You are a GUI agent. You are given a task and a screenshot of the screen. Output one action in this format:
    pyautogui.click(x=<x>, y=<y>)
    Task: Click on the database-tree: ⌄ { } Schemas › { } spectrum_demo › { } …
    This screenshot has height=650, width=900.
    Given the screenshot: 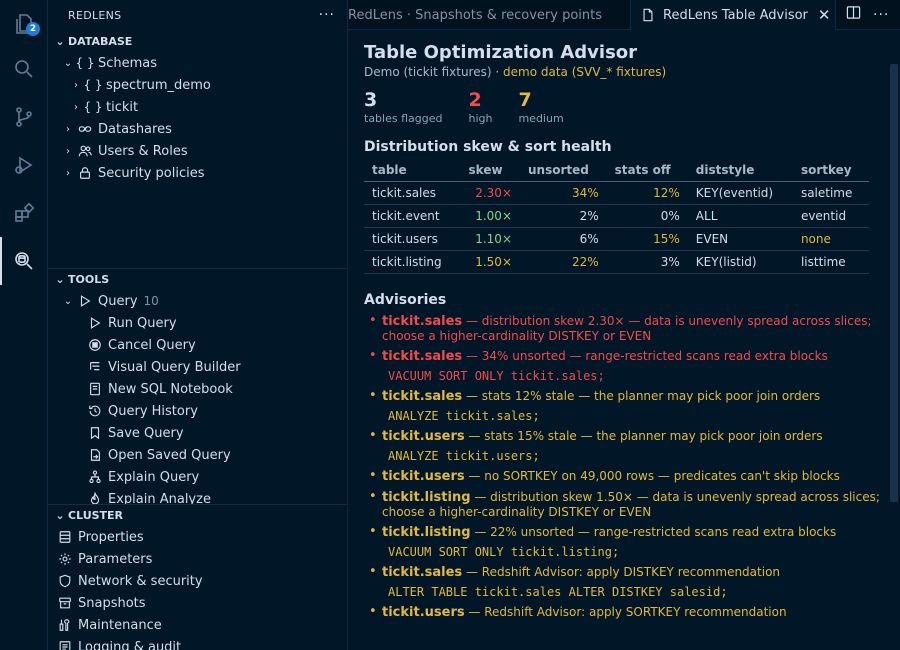 What is the action you would take?
    pyautogui.click(x=197, y=160)
    